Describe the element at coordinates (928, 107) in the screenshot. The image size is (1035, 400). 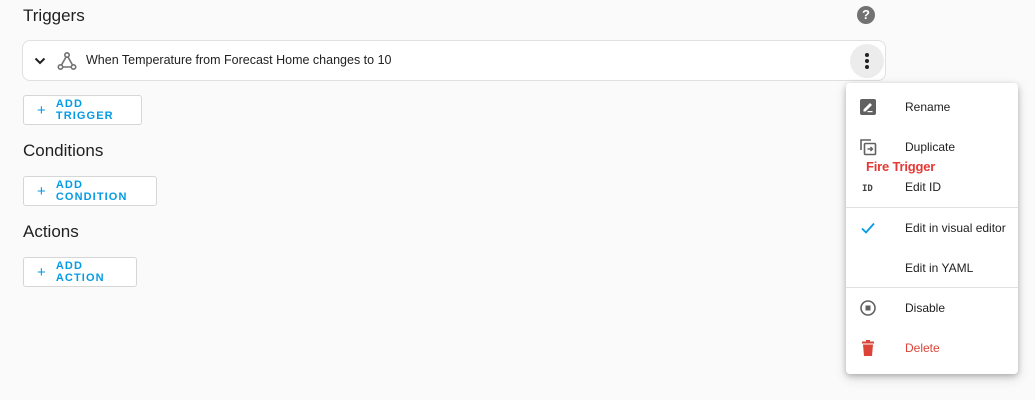
I see `menu-item-label: Rename` at that location.